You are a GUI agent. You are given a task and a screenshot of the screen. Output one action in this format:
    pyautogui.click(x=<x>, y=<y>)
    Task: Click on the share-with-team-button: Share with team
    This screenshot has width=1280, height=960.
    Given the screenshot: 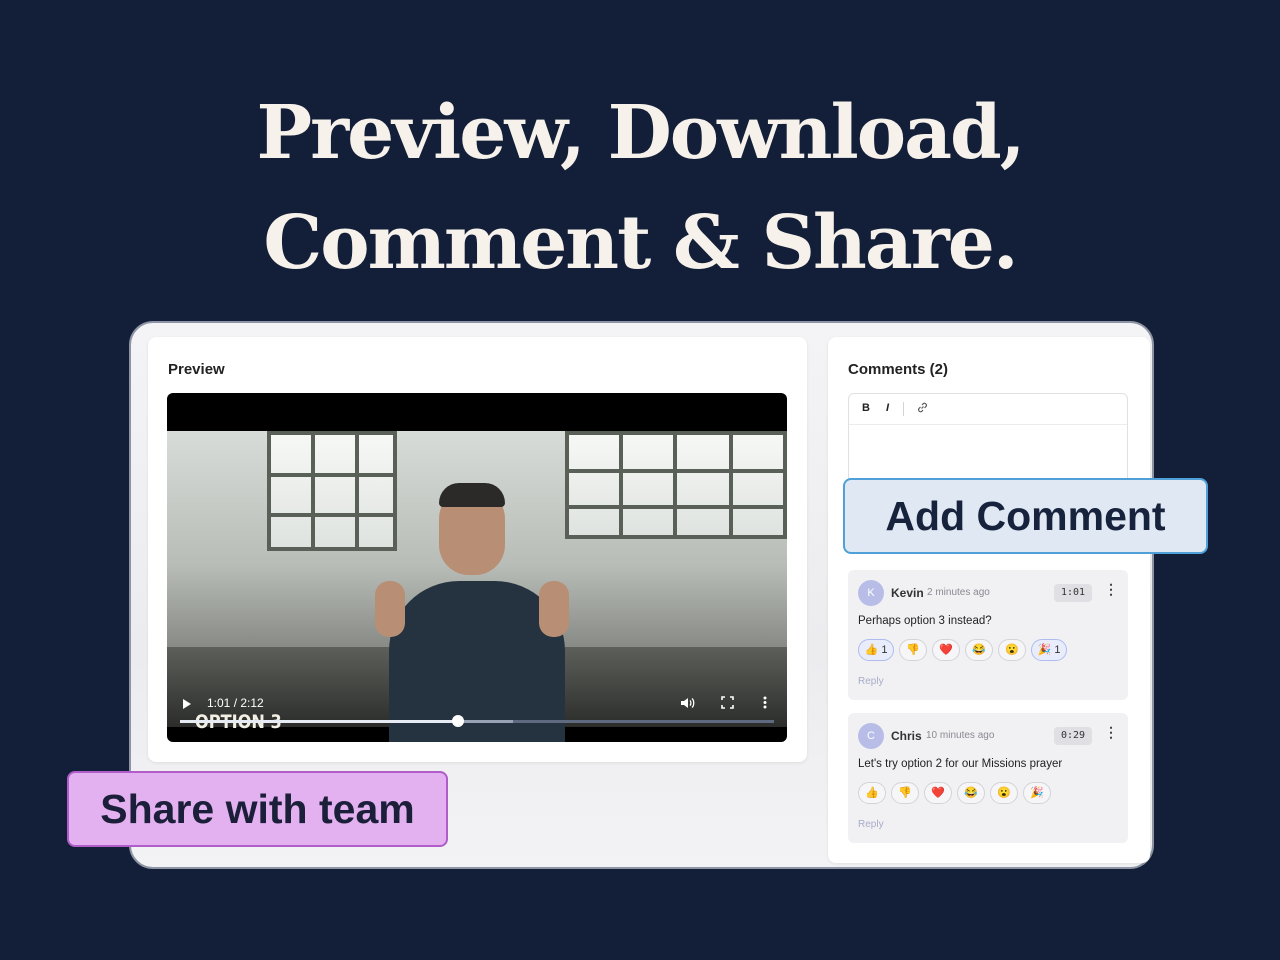 What is the action you would take?
    pyautogui.click(x=257, y=809)
    